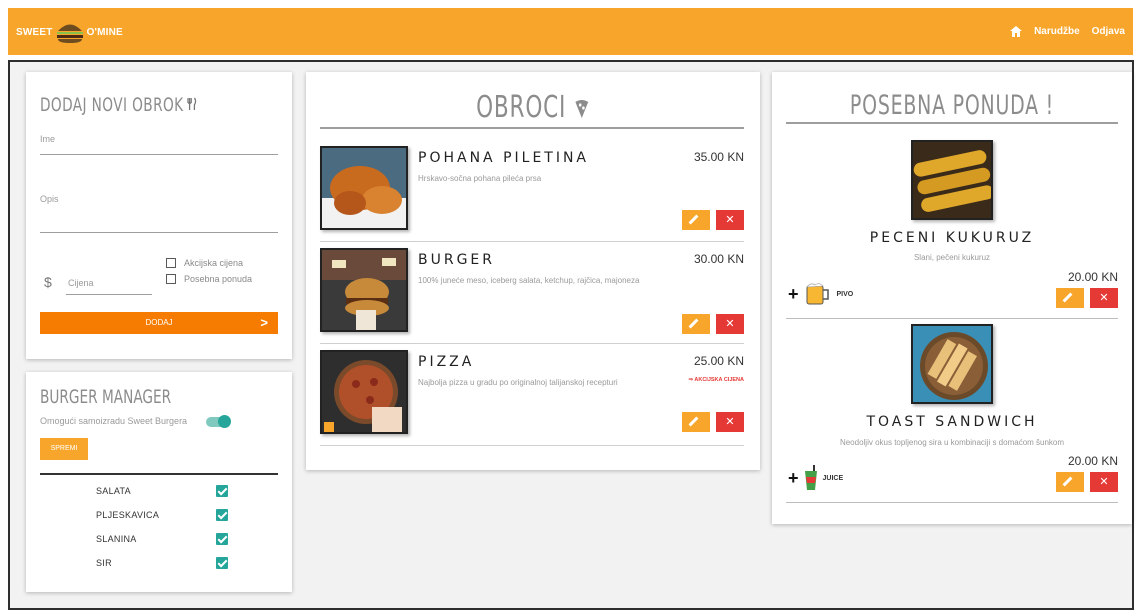 The width and height of the screenshot is (1141, 614). I want to click on home-icon, so click(1016, 31).